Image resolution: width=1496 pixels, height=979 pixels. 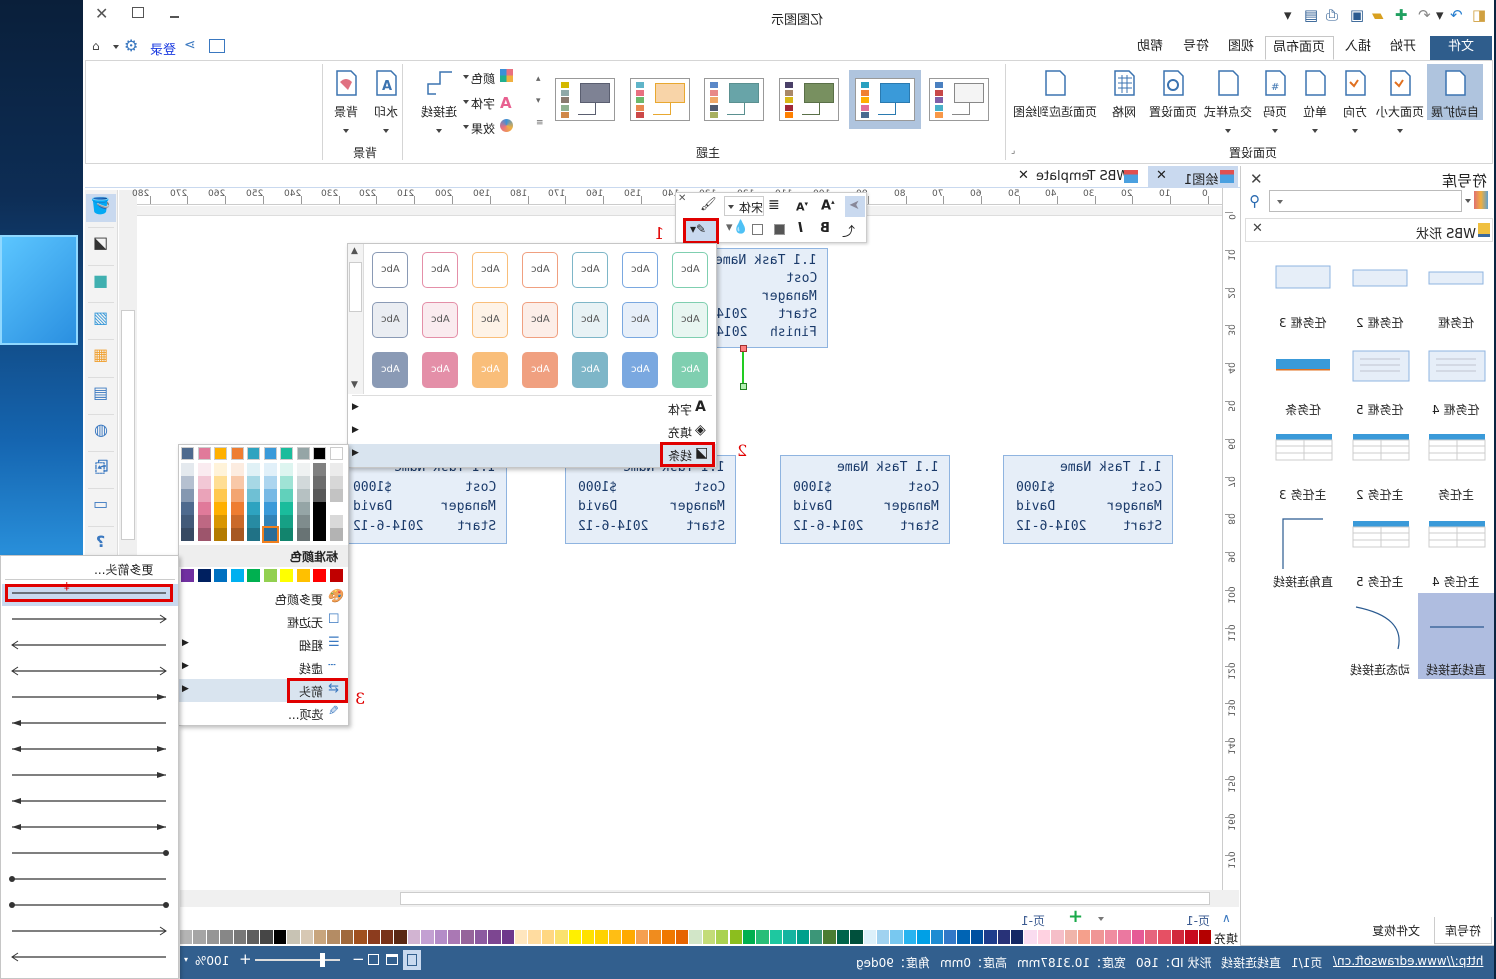 I want to click on shape-label: 任务框 3, so click(x=1303, y=322).